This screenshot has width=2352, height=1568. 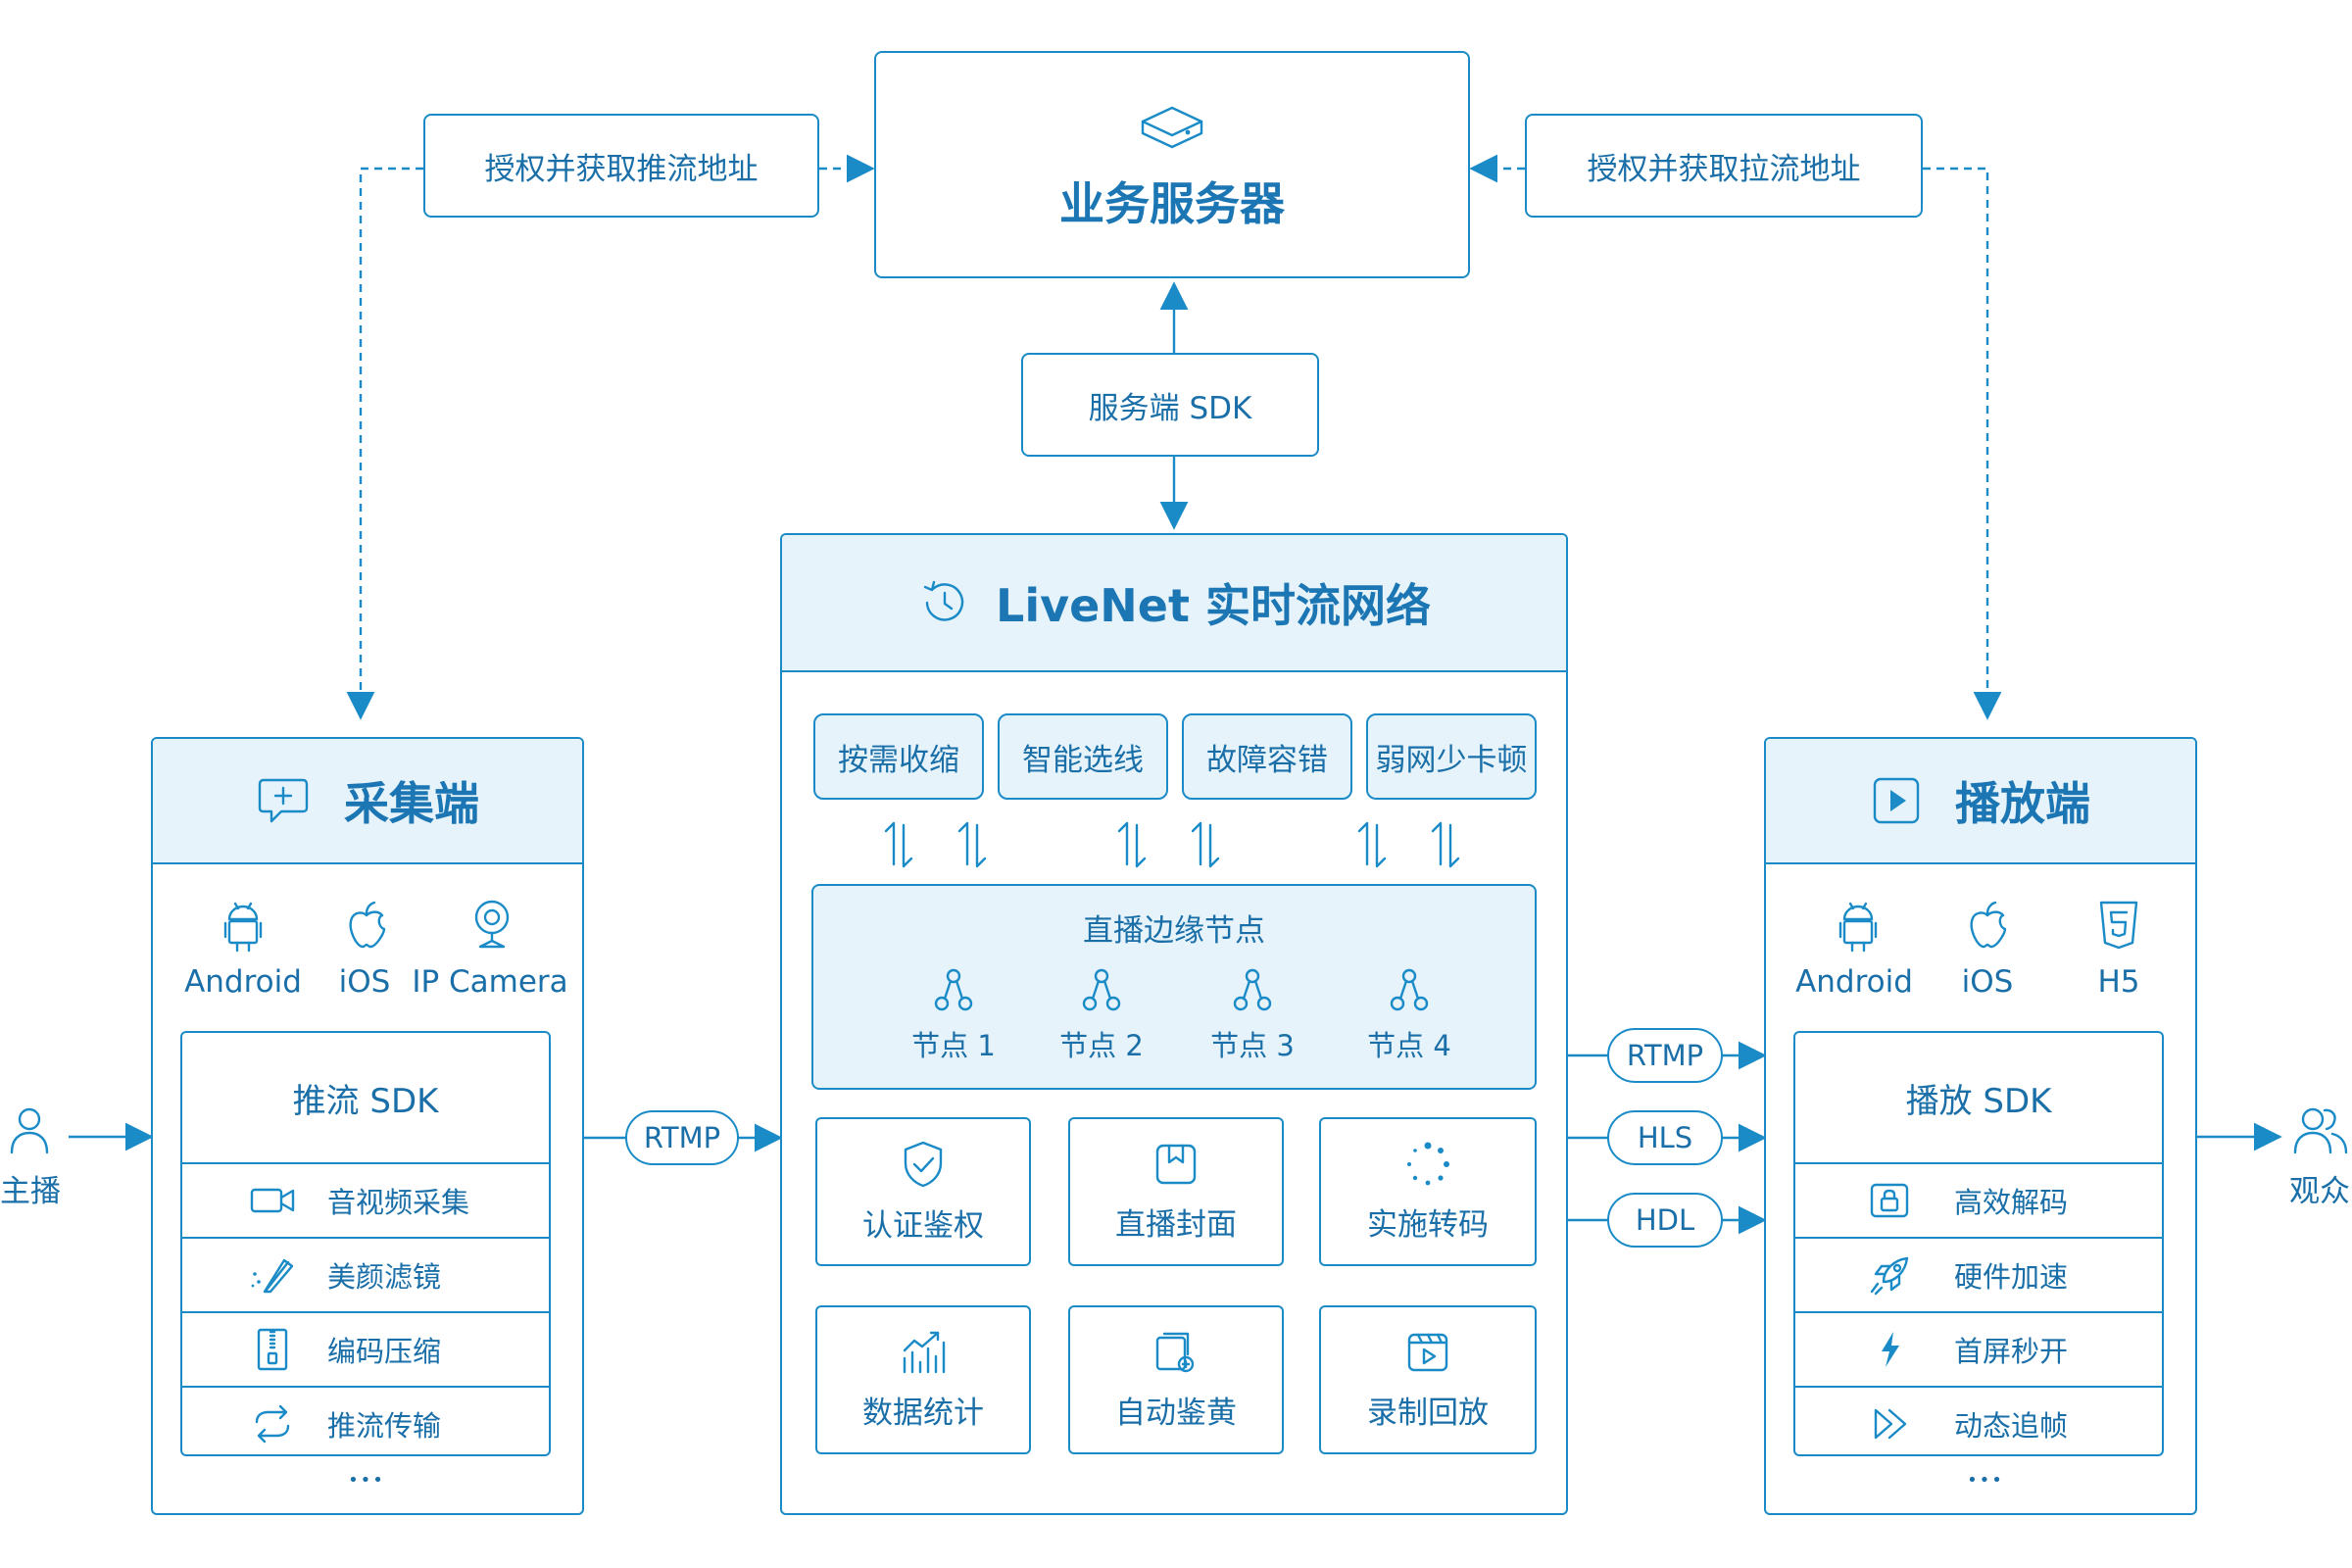 What do you see at coordinates (1427, 1352) in the screenshot?
I see `video-playback-icon` at bounding box center [1427, 1352].